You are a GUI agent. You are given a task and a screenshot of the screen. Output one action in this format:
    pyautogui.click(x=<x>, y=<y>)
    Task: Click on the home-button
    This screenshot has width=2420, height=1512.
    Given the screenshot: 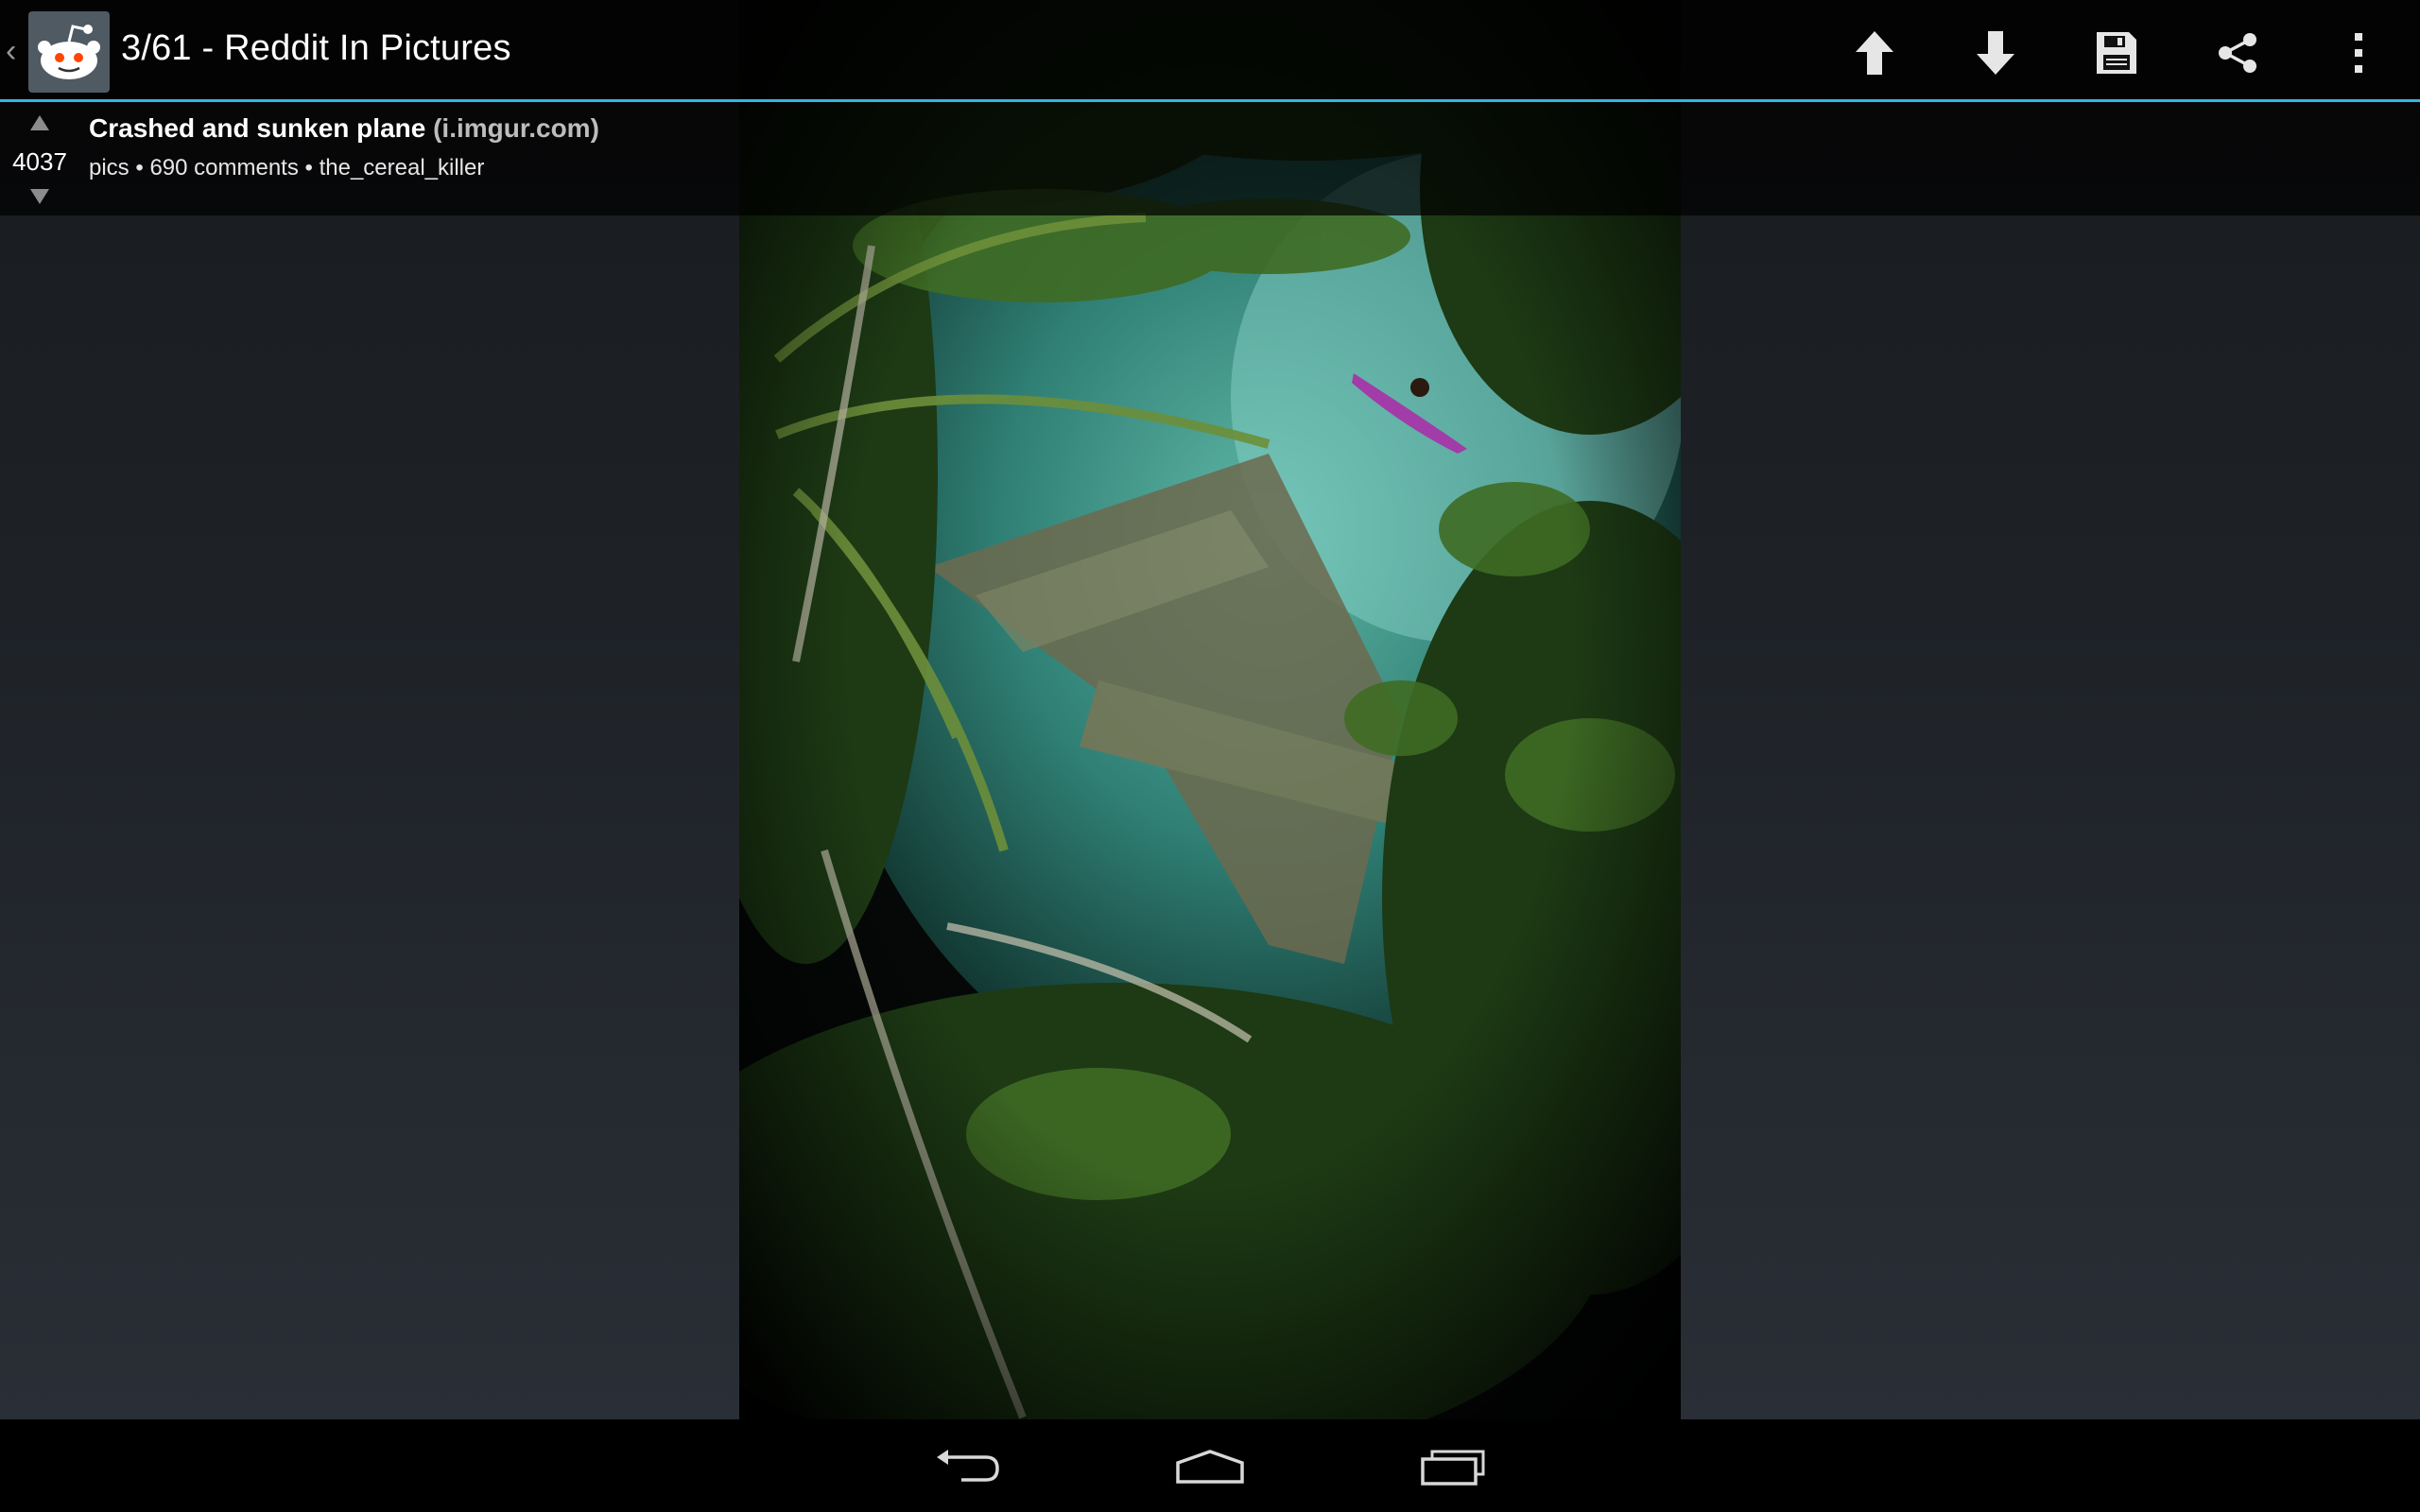 What is the action you would take?
    pyautogui.click(x=1210, y=1466)
    